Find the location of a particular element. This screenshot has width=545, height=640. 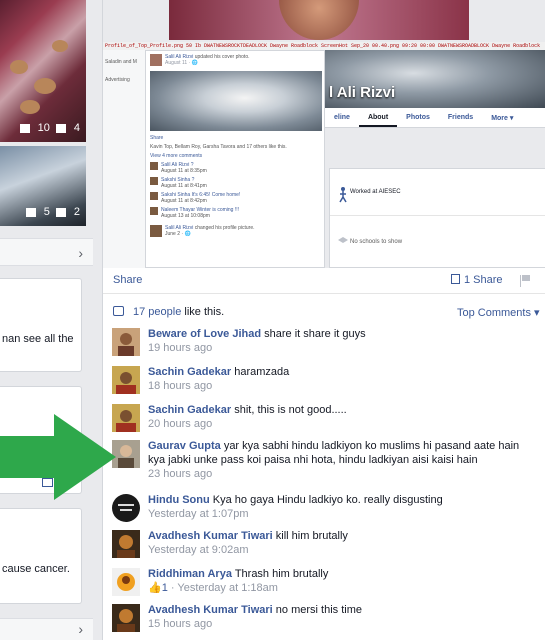

embedded-cover-strip is located at coordinates (319, 20).